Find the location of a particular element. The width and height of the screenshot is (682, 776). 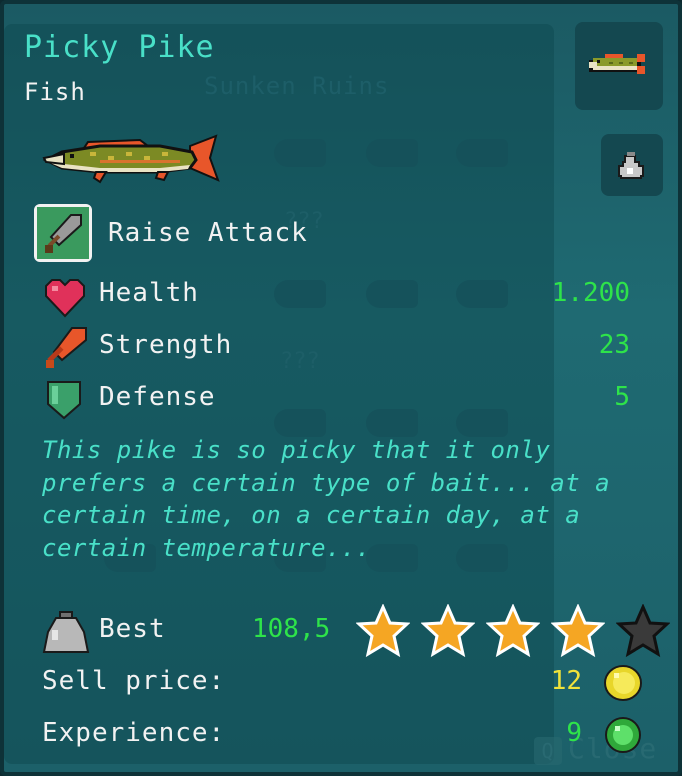

fish-thumbnail-slot is located at coordinates (619, 66).